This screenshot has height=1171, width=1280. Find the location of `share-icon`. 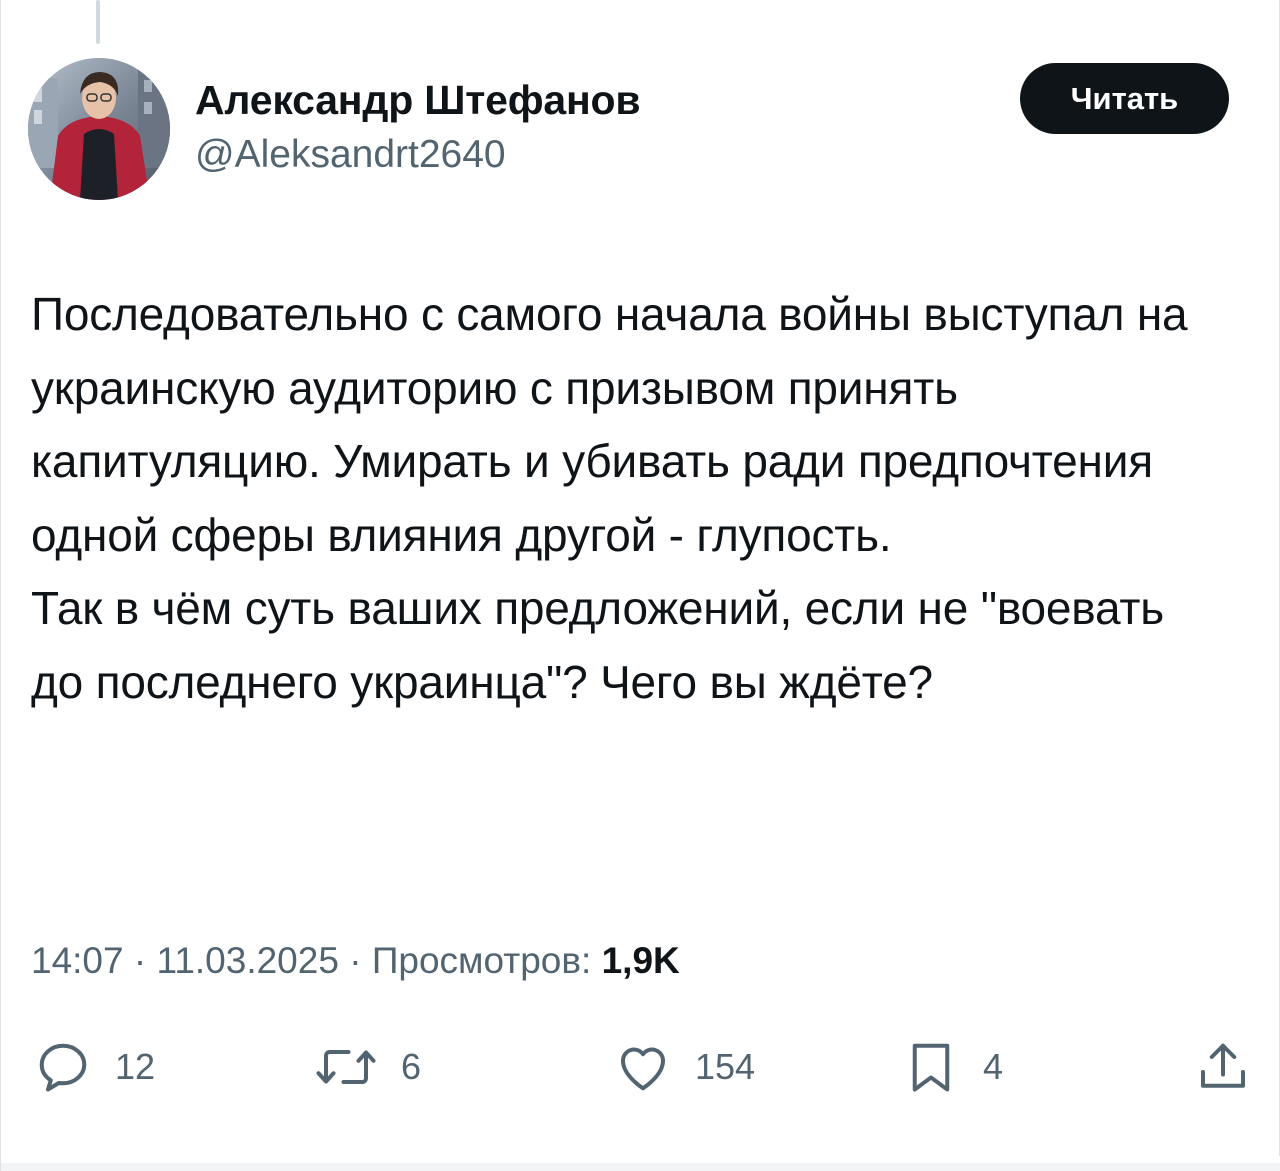

share-icon is located at coordinates (1223, 1065).